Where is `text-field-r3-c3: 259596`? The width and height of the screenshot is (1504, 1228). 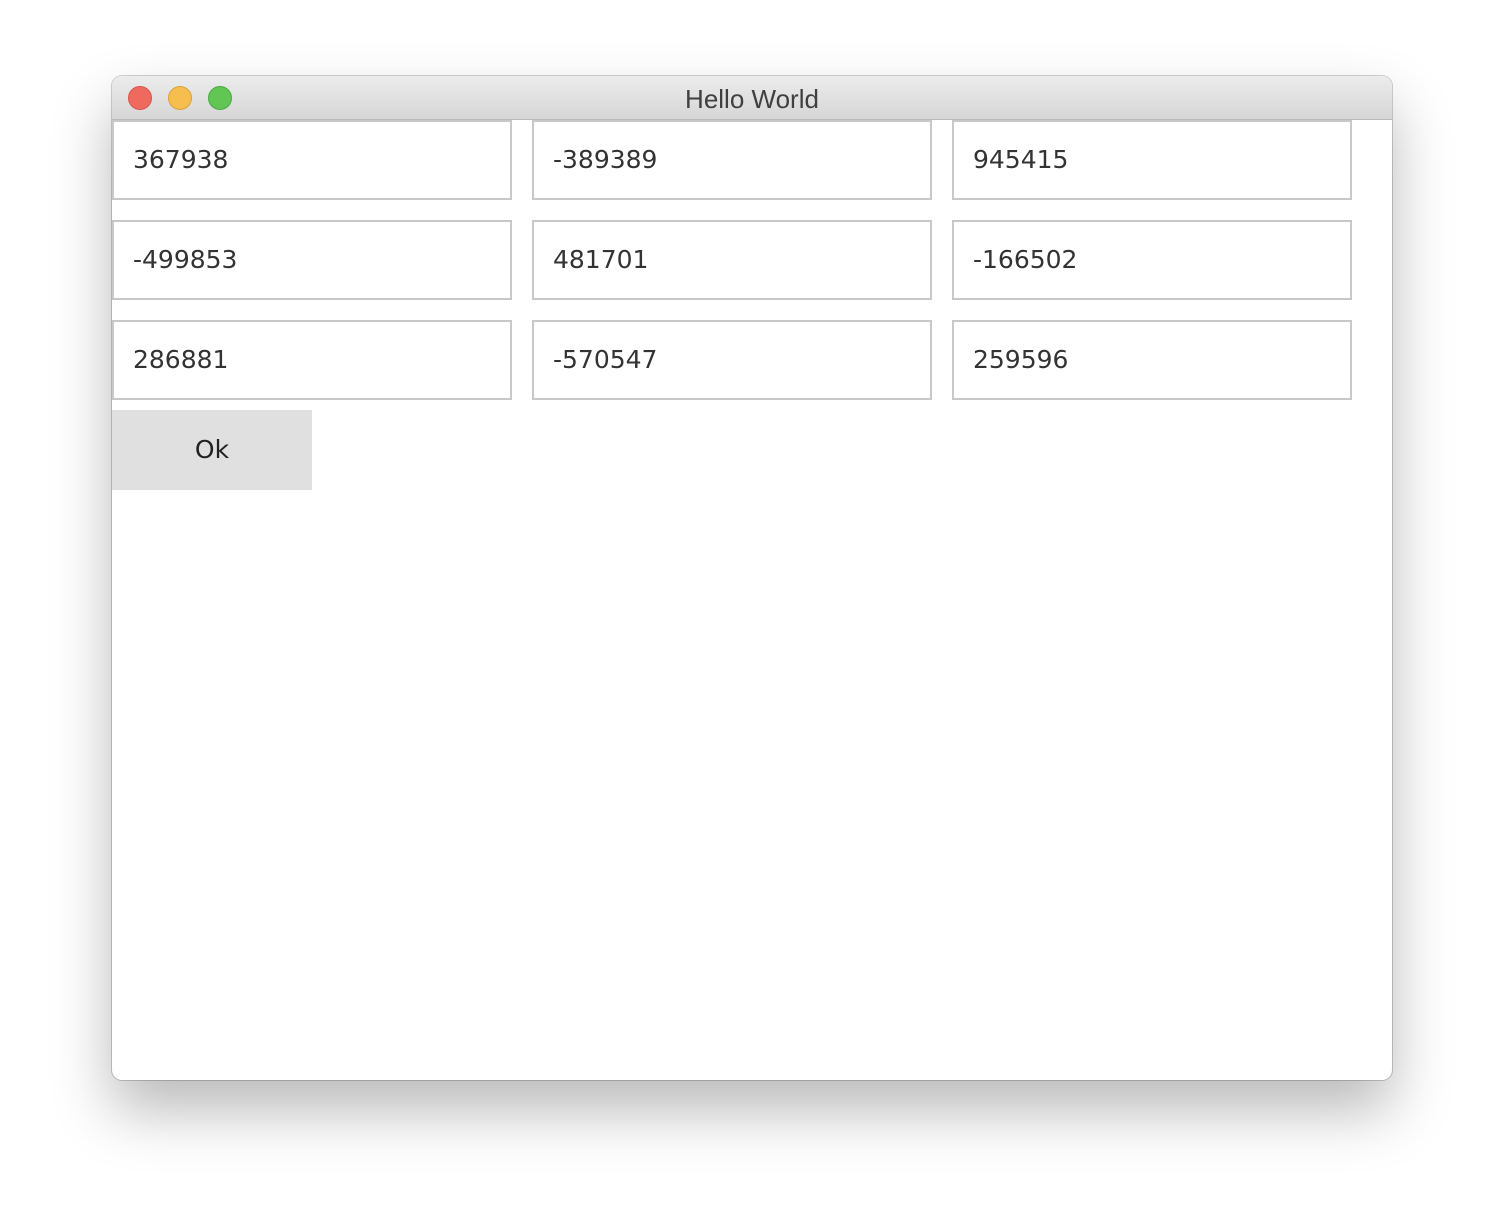
text-field-r3-c3: 259596 is located at coordinates (1152, 360).